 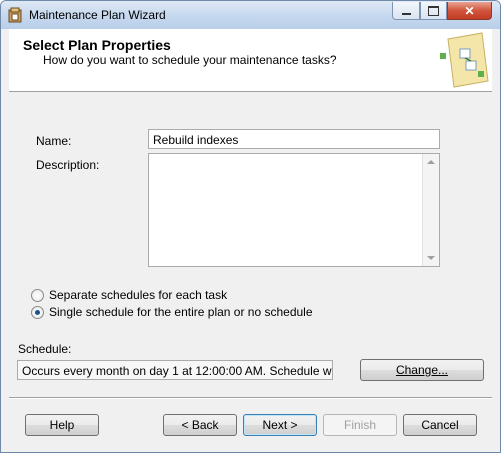 I want to click on minimize-icon, so click(x=406, y=13).